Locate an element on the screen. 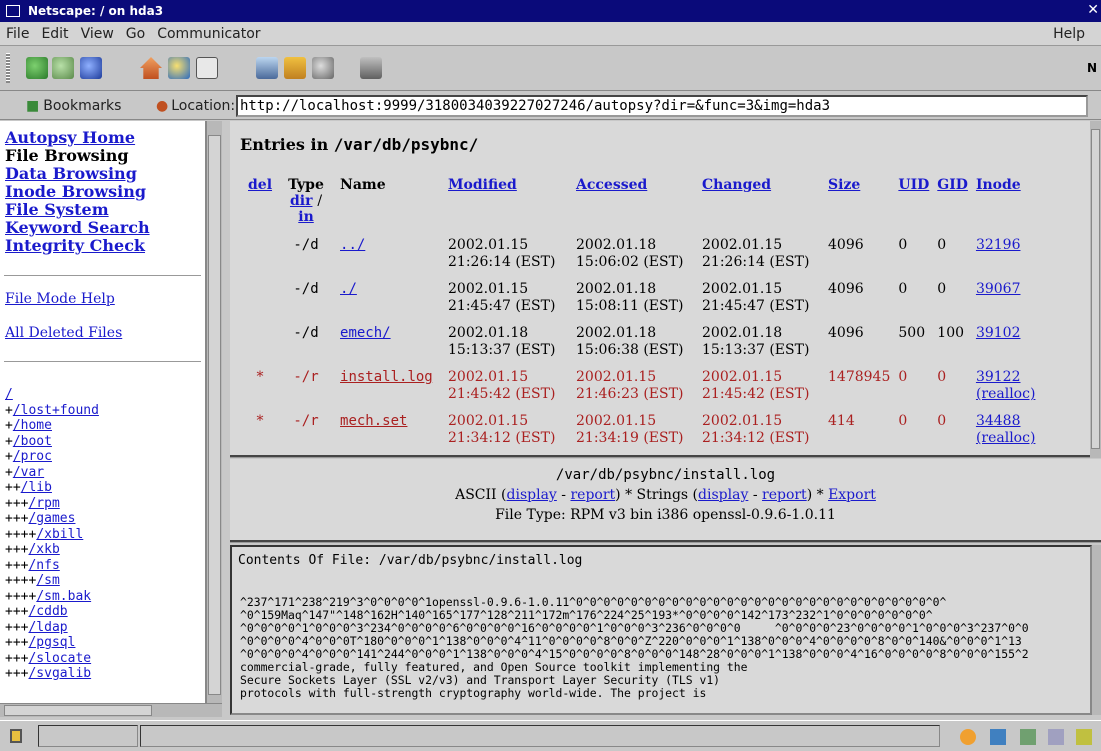 This screenshot has width=1101, height=751. file-mode-help-link: File Mode Help is located at coordinates (105, 299).